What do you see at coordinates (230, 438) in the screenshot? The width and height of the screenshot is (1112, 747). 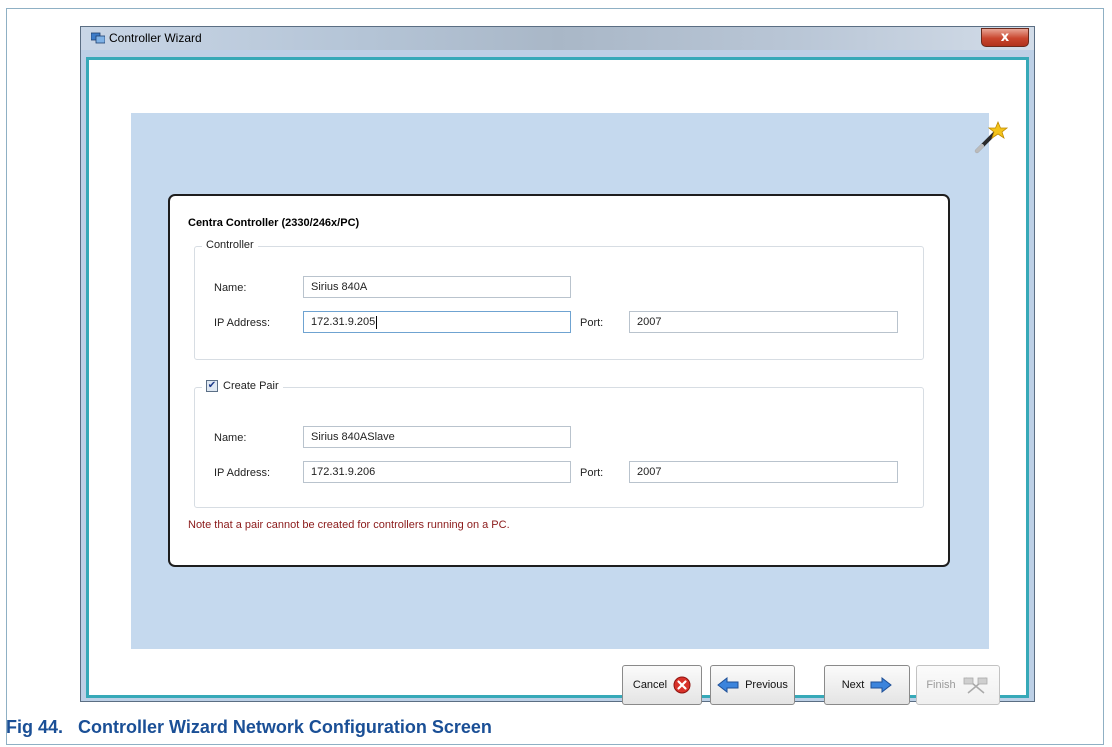 I see `pair-name-label: Name:` at bounding box center [230, 438].